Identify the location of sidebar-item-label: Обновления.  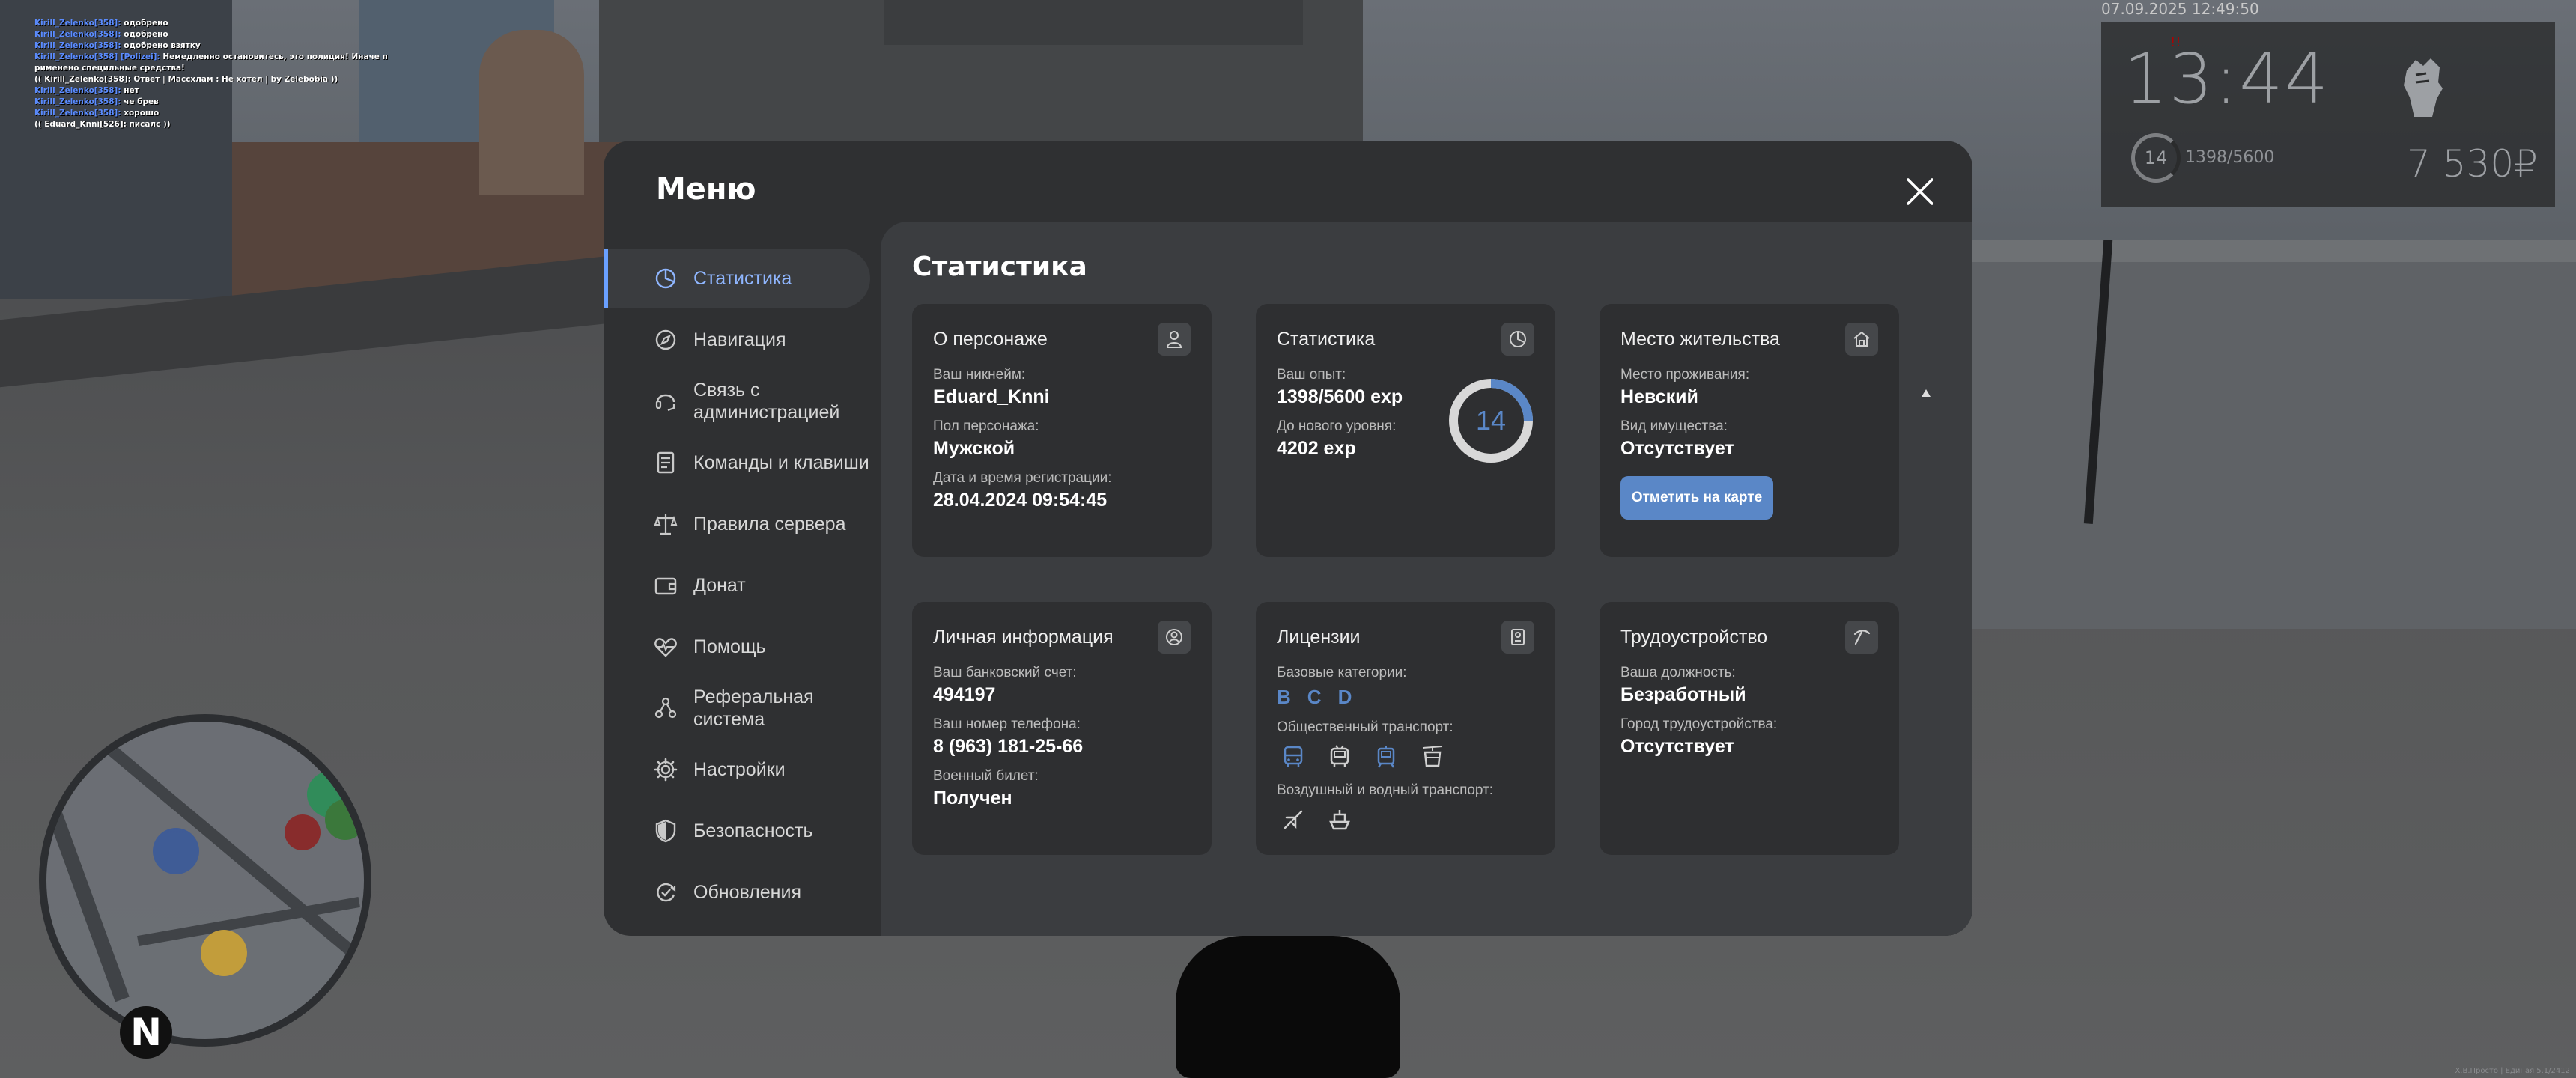
(747, 892).